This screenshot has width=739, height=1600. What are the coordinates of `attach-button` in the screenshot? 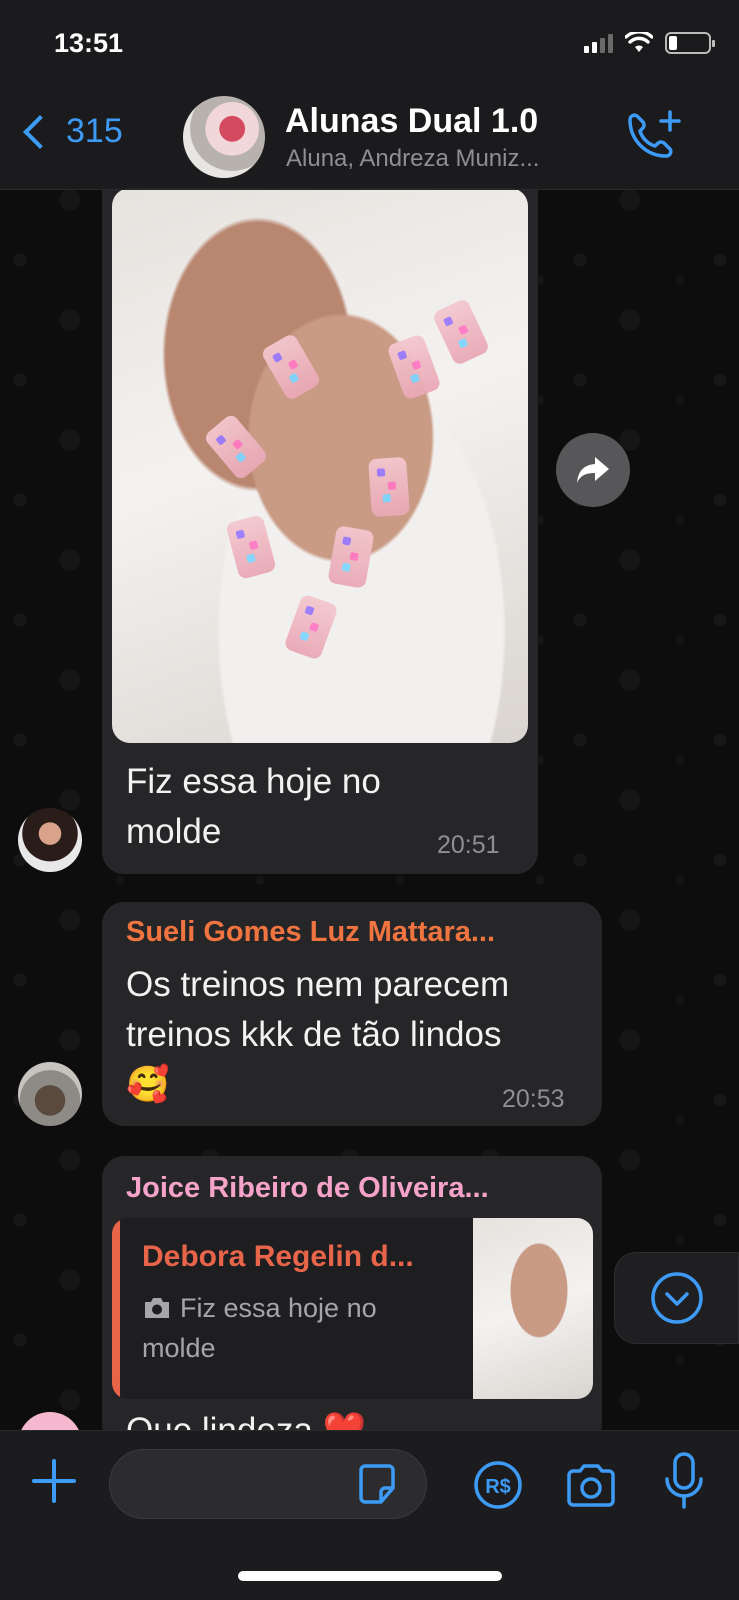 It's located at (54, 1481).